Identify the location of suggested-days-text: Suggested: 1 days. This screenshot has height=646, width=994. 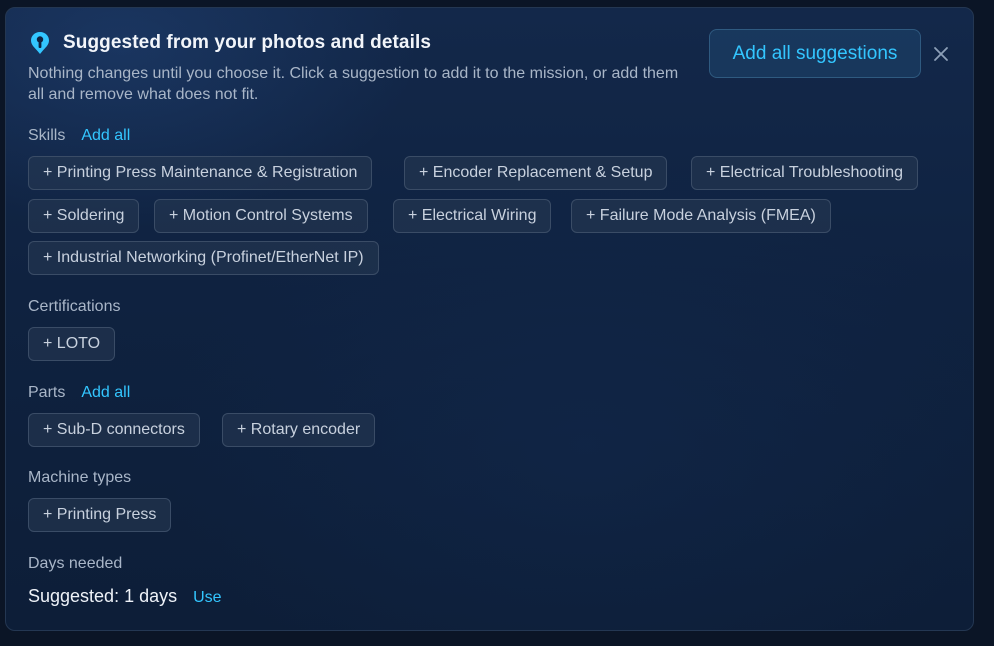
(103, 596).